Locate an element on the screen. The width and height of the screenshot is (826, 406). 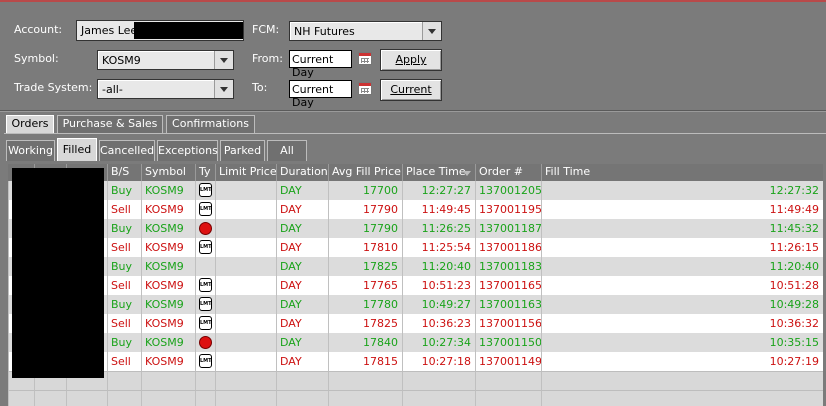
cell-avg-fill: 17700 is located at coordinates (365, 190).